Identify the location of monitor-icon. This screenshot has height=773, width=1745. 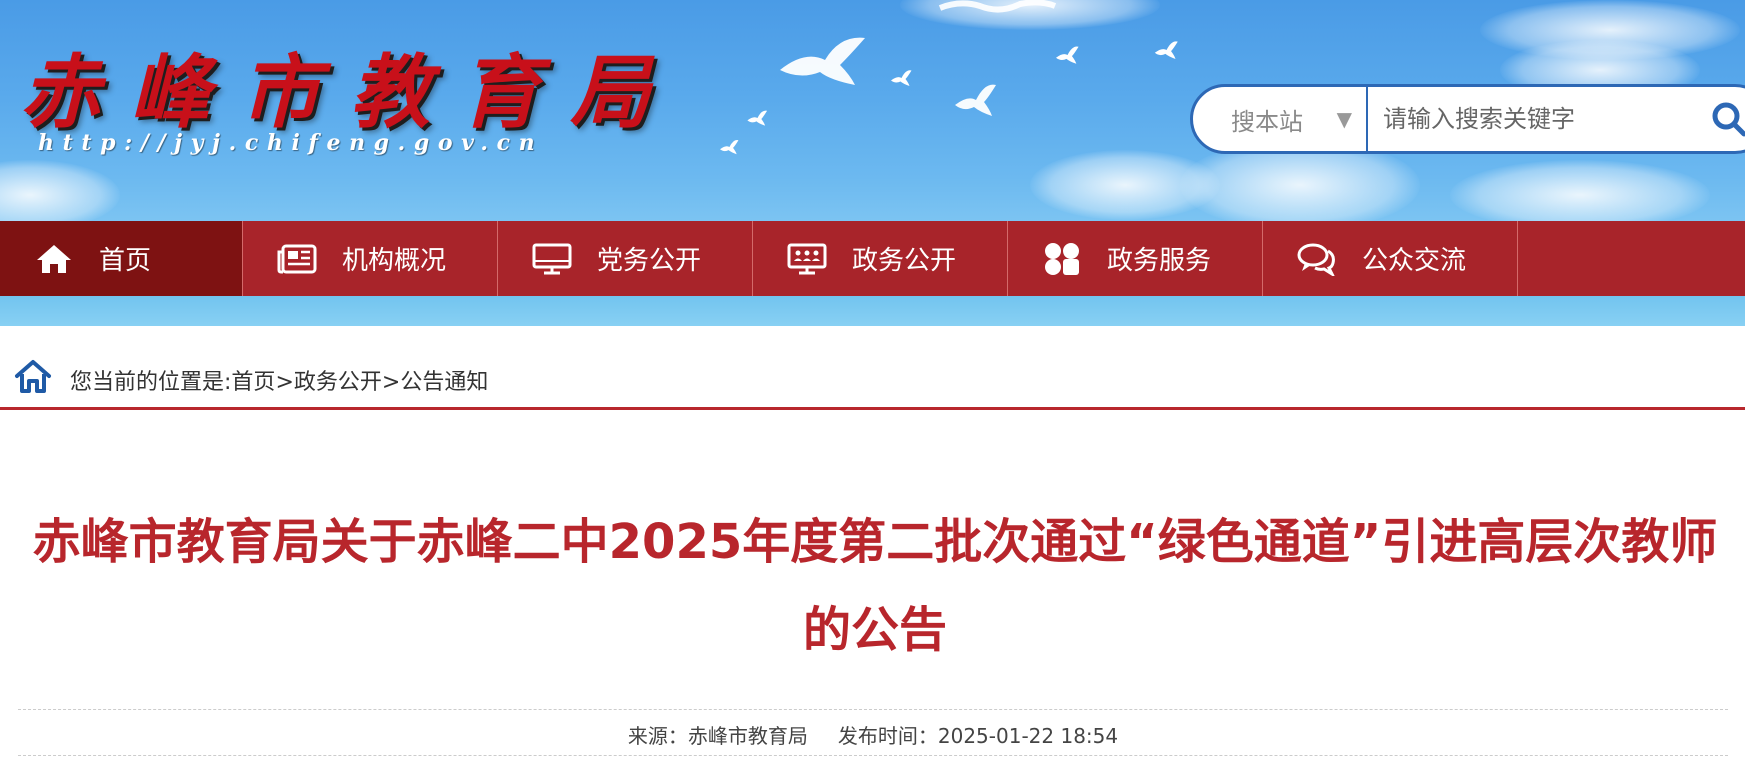
(552, 259).